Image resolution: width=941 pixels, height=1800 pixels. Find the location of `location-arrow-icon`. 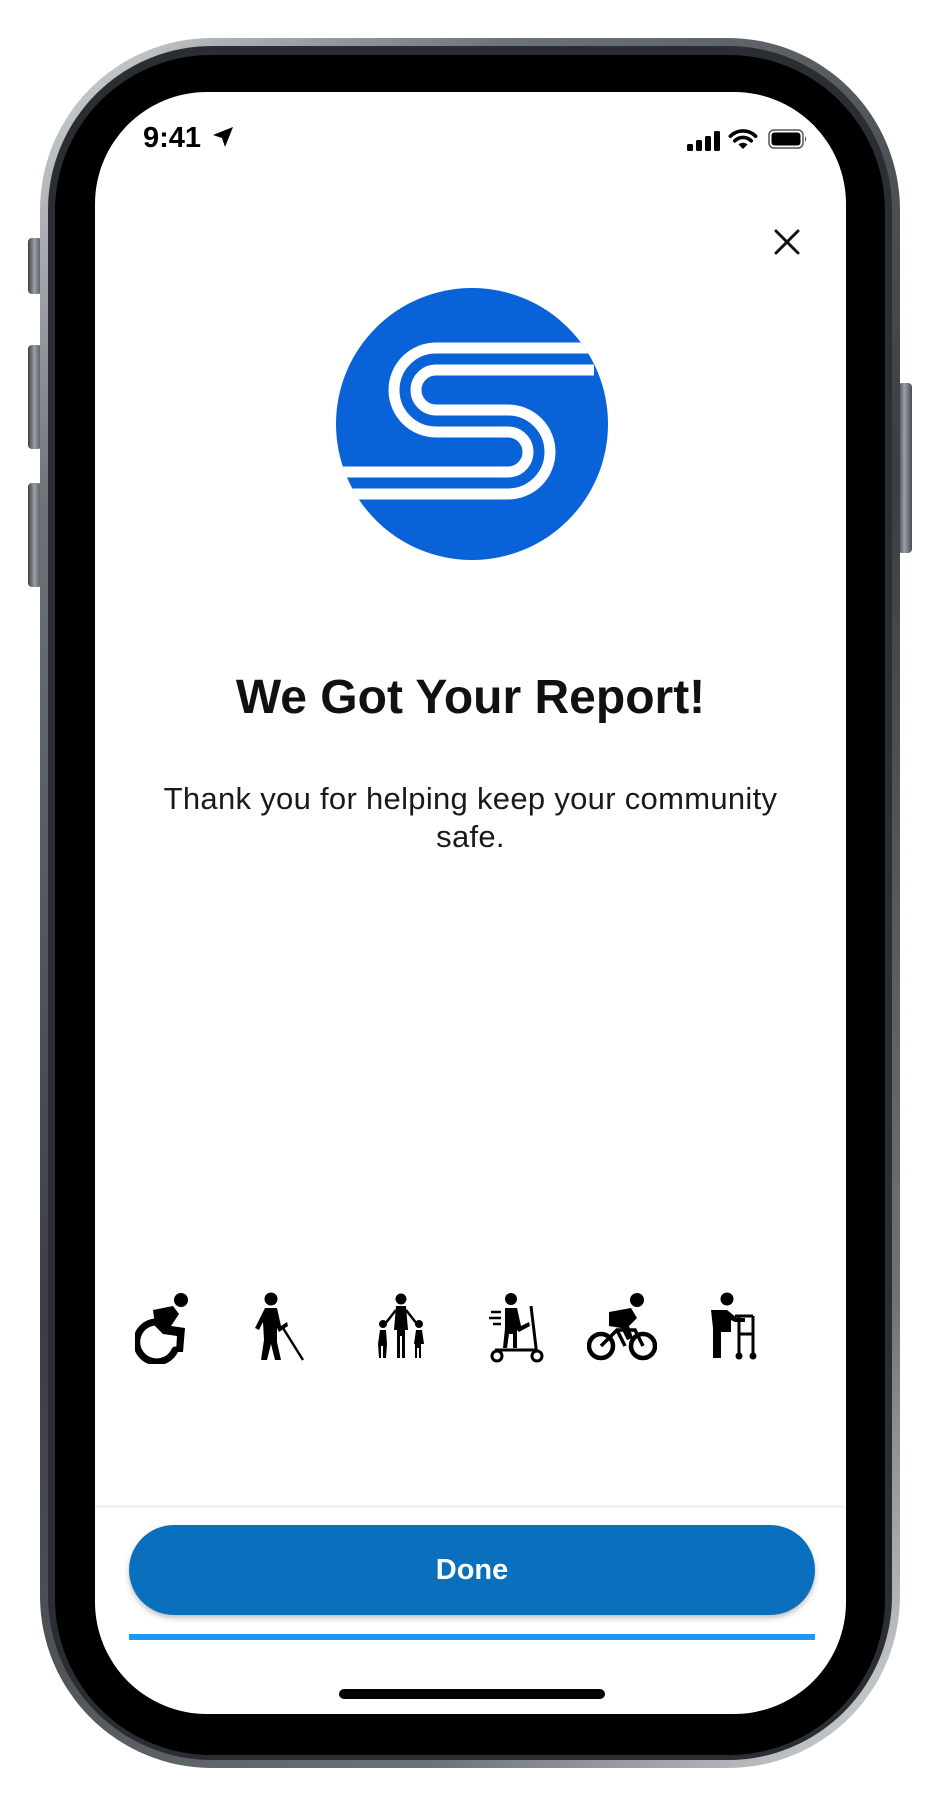

location-arrow-icon is located at coordinates (223, 137).